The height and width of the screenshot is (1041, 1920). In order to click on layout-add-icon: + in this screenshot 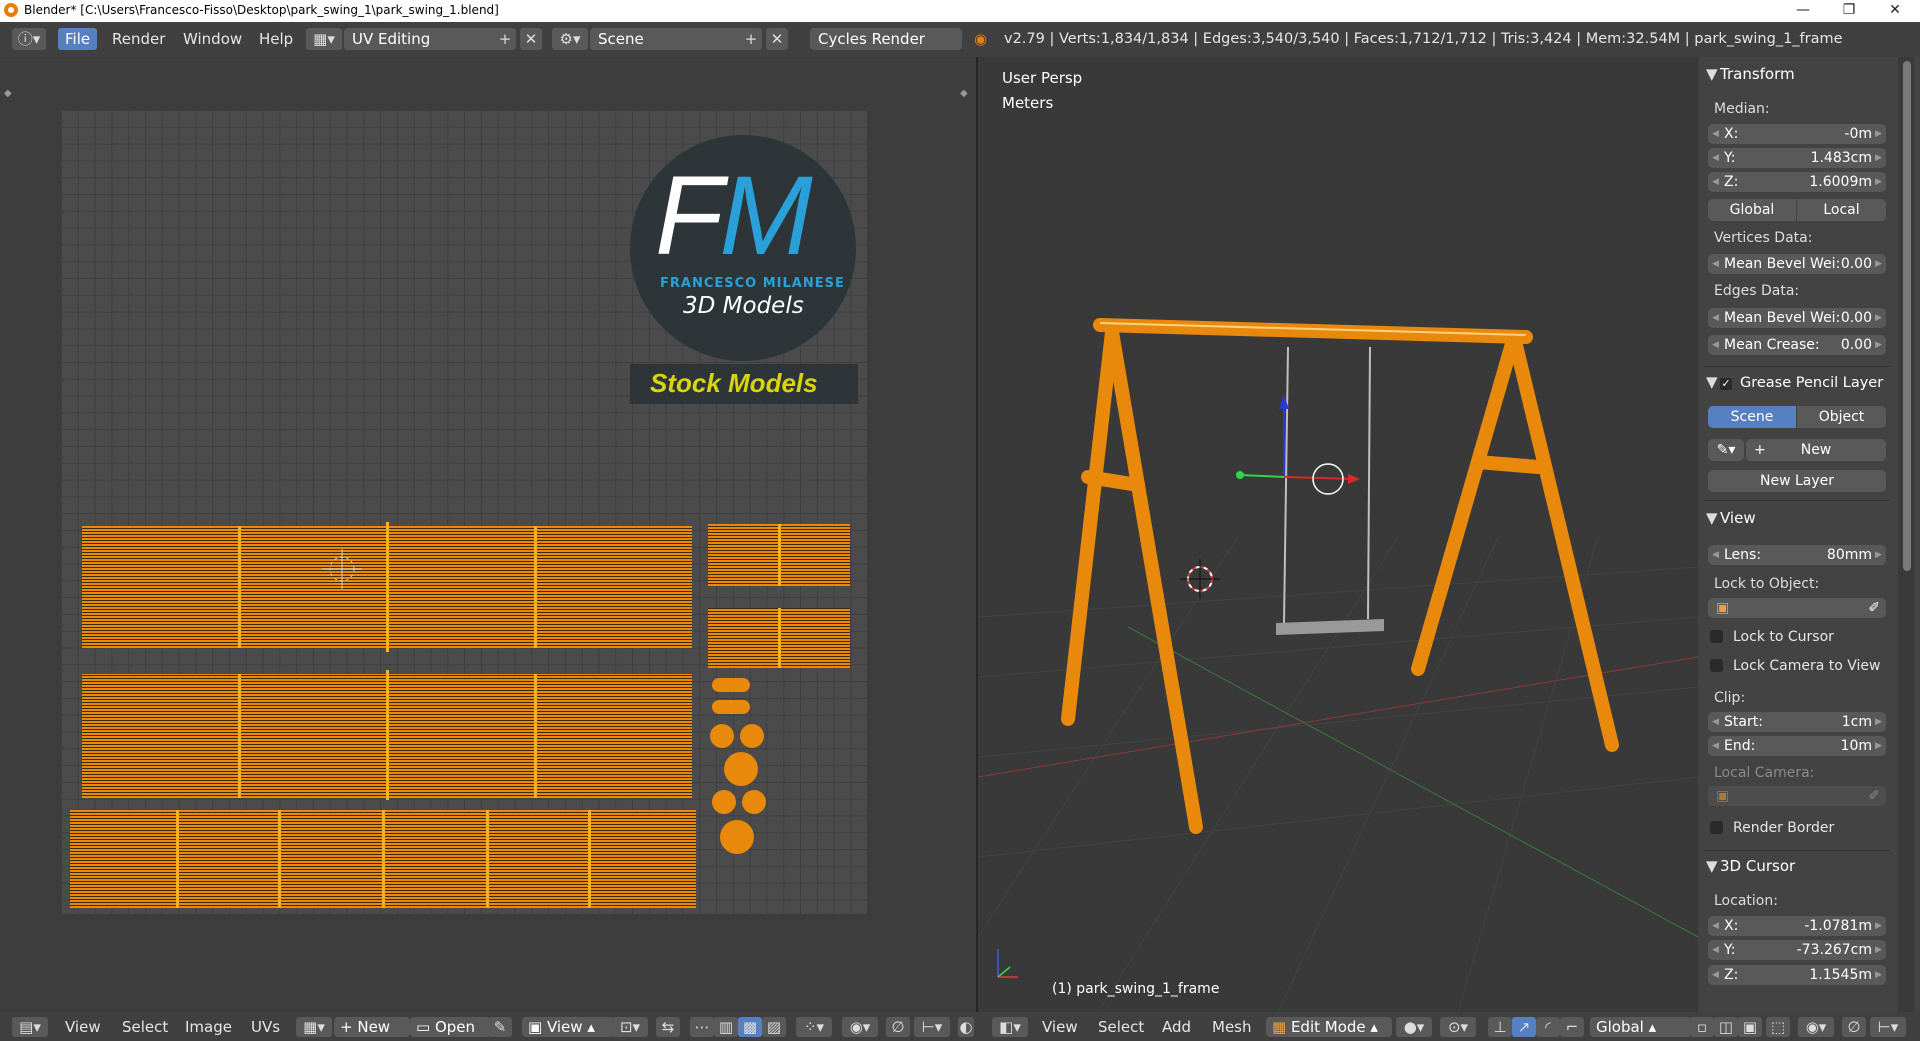, I will do `click(505, 39)`.